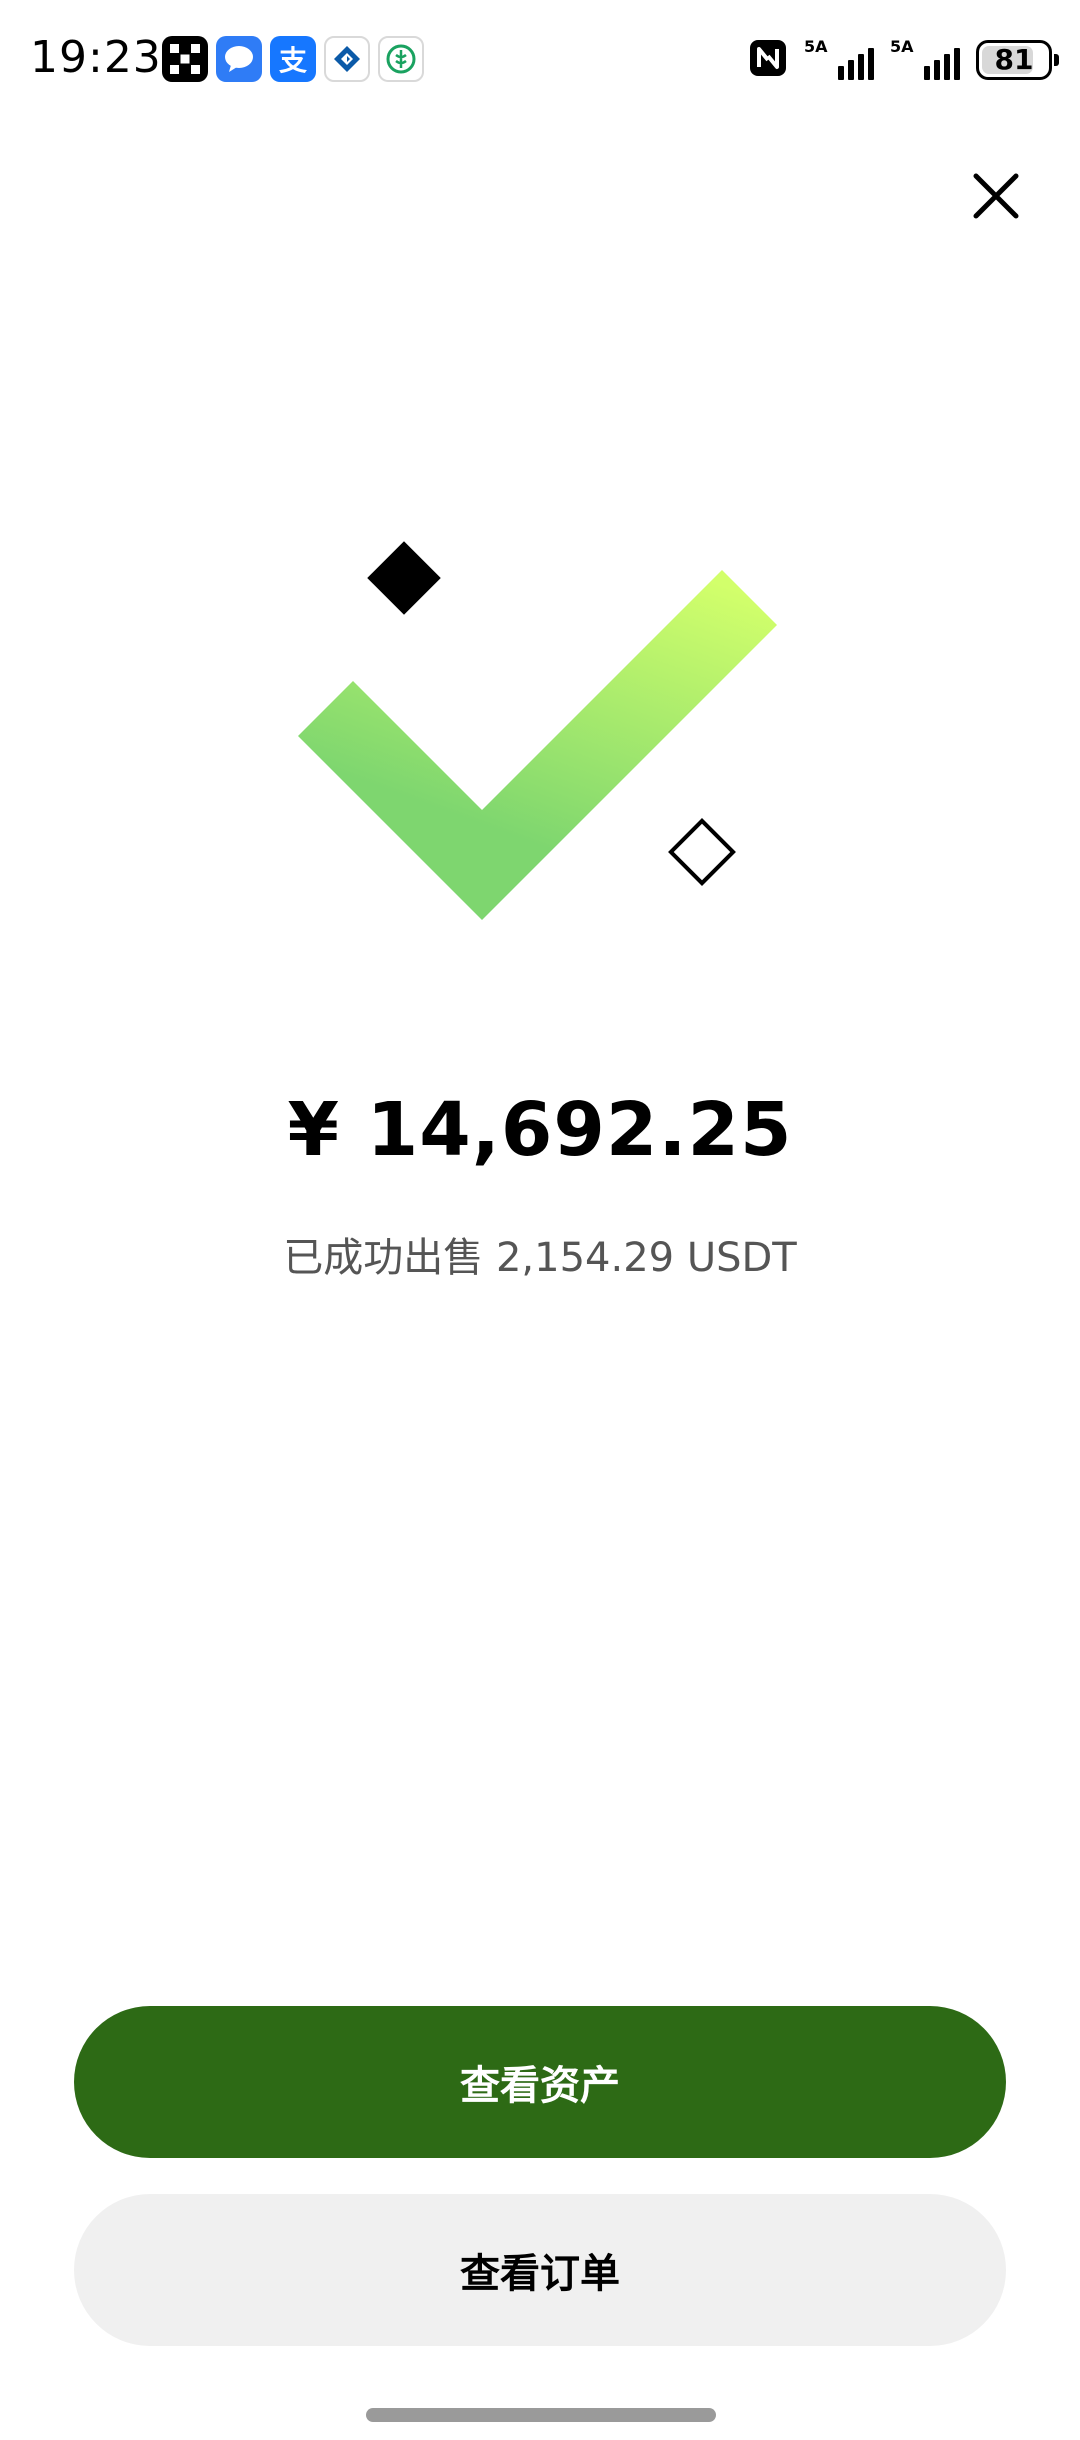 Image resolution: width=1080 pixels, height=2440 pixels. I want to click on alipay-icon: 支, so click(293, 59).